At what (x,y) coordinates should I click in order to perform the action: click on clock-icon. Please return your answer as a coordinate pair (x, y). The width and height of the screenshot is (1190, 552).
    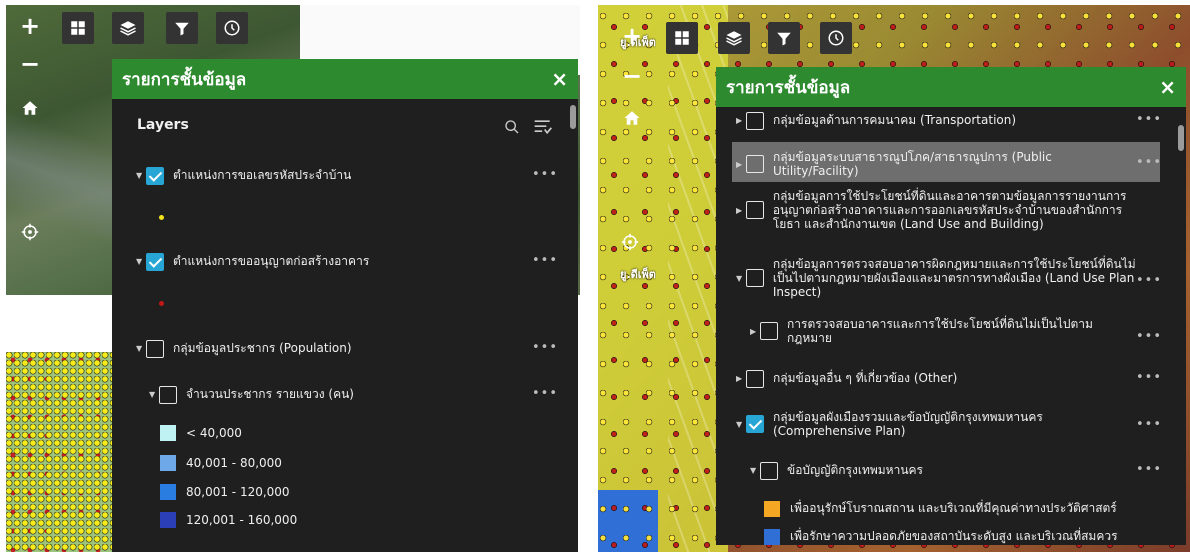
    Looking at the image, I should click on (836, 38).